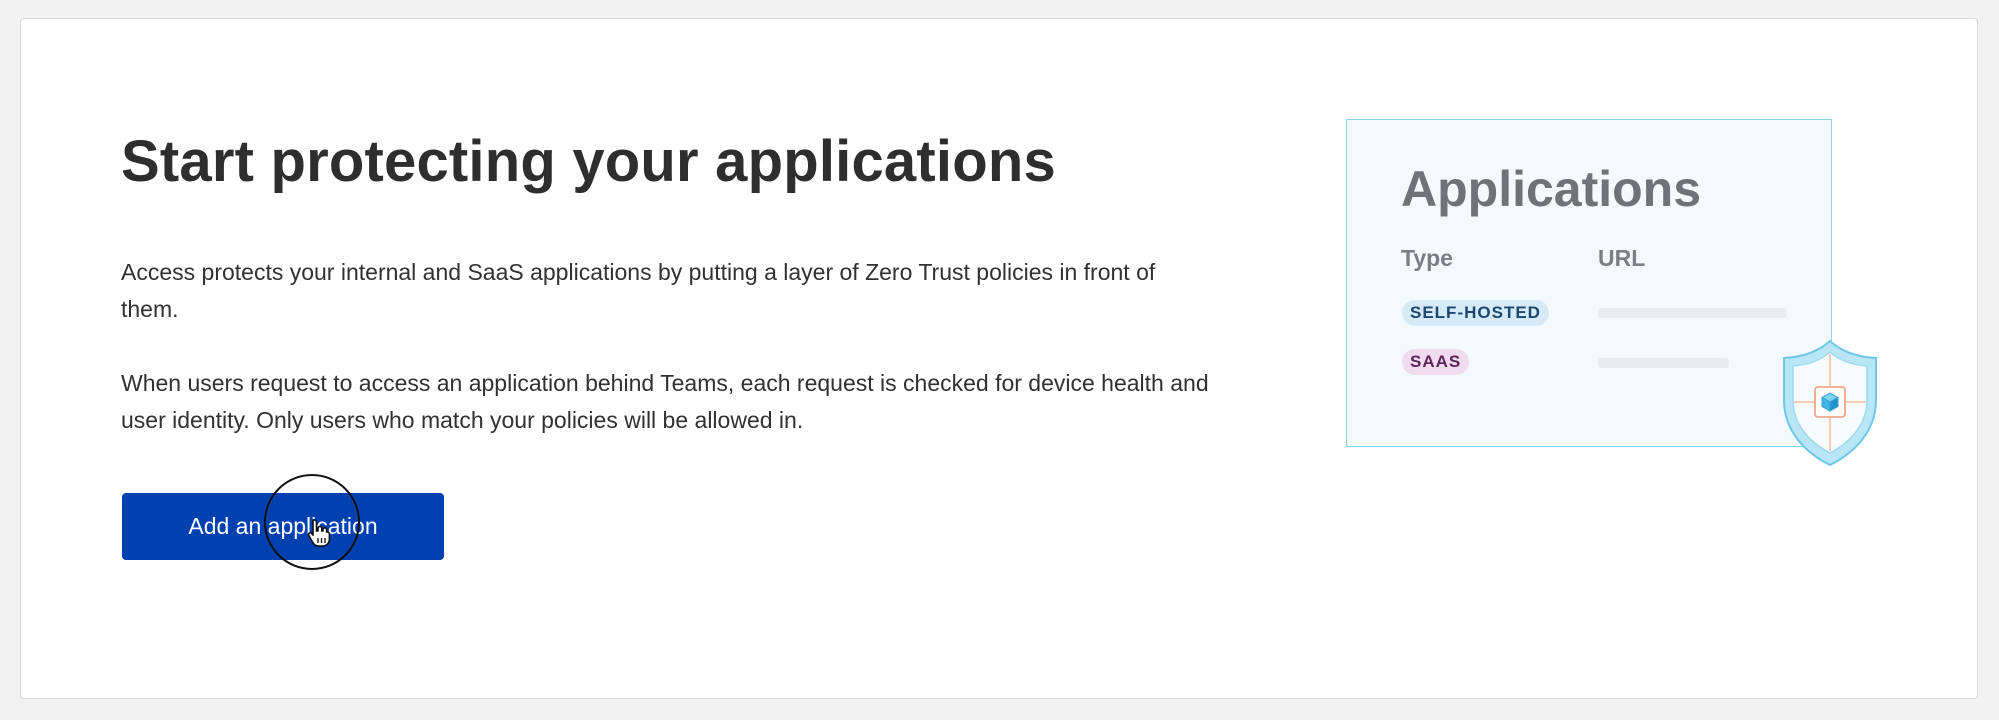 This screenshot has height=720, width=1999. I want to click on type-column-header: Type, so click(1427, 258).